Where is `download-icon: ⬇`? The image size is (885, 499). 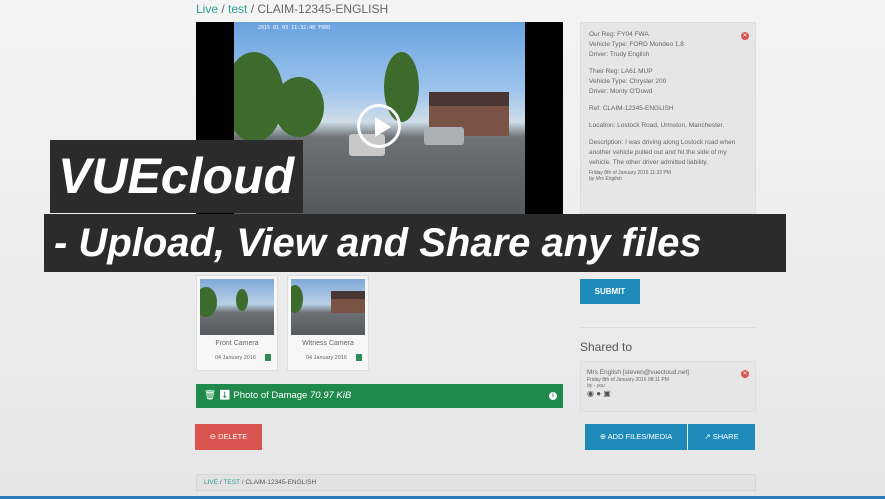 download-icon: ⬇ is located at coordinates (225, 395).